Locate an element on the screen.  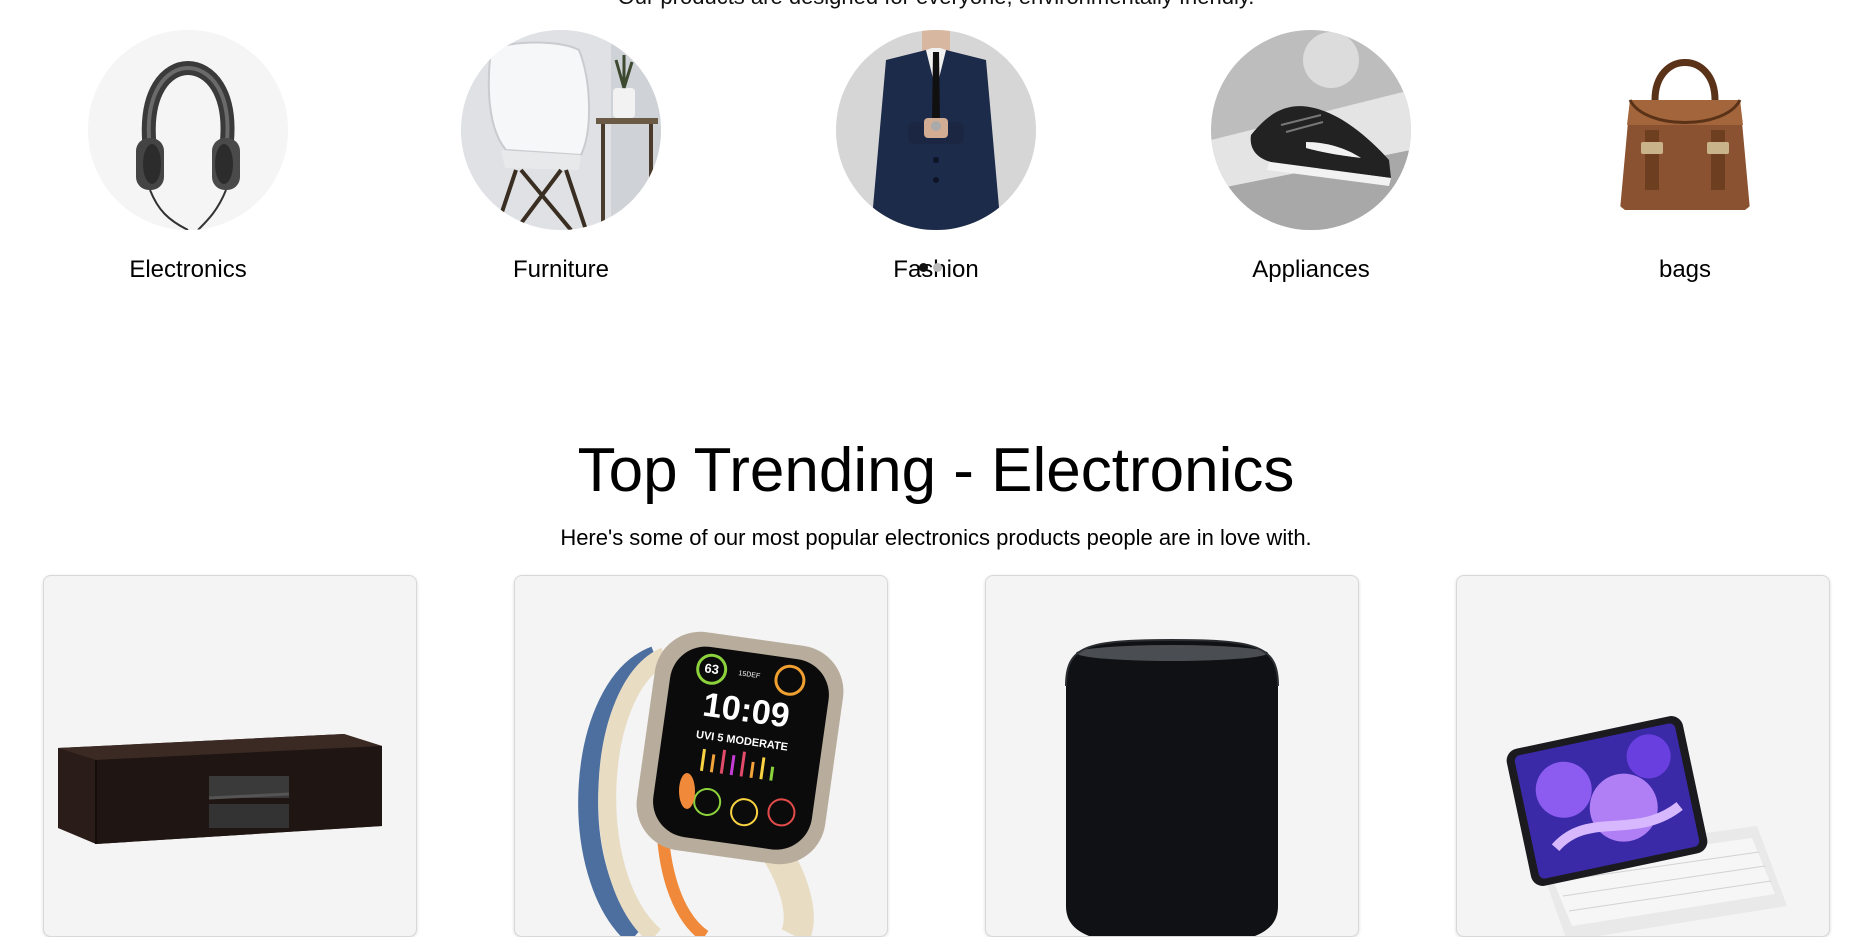
category-bags: bags is located at coordinates (1685, 157).